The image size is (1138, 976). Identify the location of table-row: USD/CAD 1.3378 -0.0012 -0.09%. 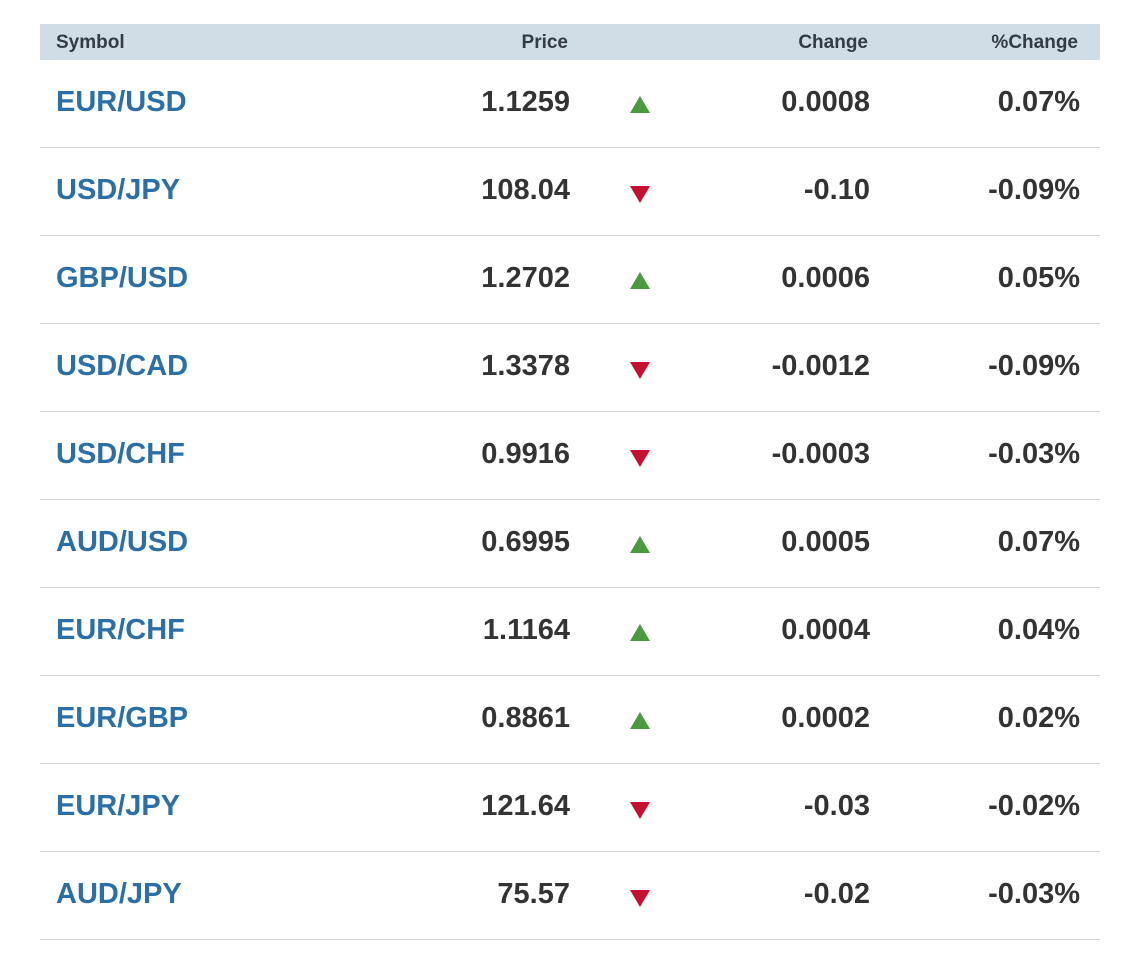
(570, 368).